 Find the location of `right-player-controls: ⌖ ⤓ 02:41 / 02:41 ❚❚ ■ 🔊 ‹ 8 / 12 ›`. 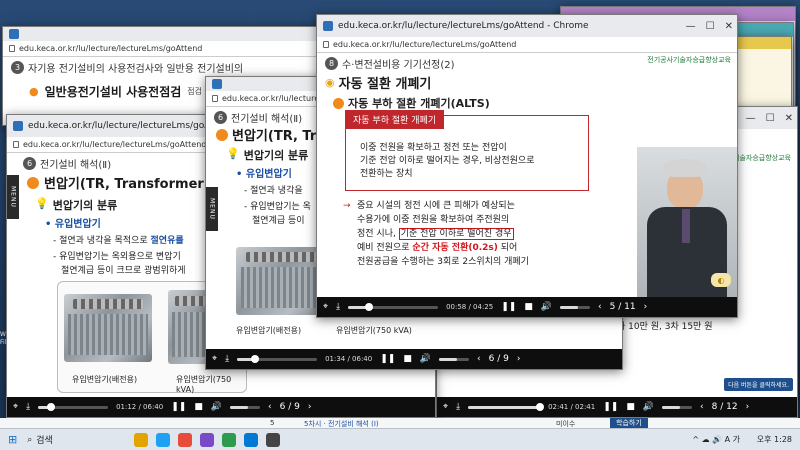

right-player-controls: ⌖ ⤓ 02:41 / 02:41 ❚❚ ■ 🔊 ‹ 8 / 12 › is located at coordinates (617, 407).